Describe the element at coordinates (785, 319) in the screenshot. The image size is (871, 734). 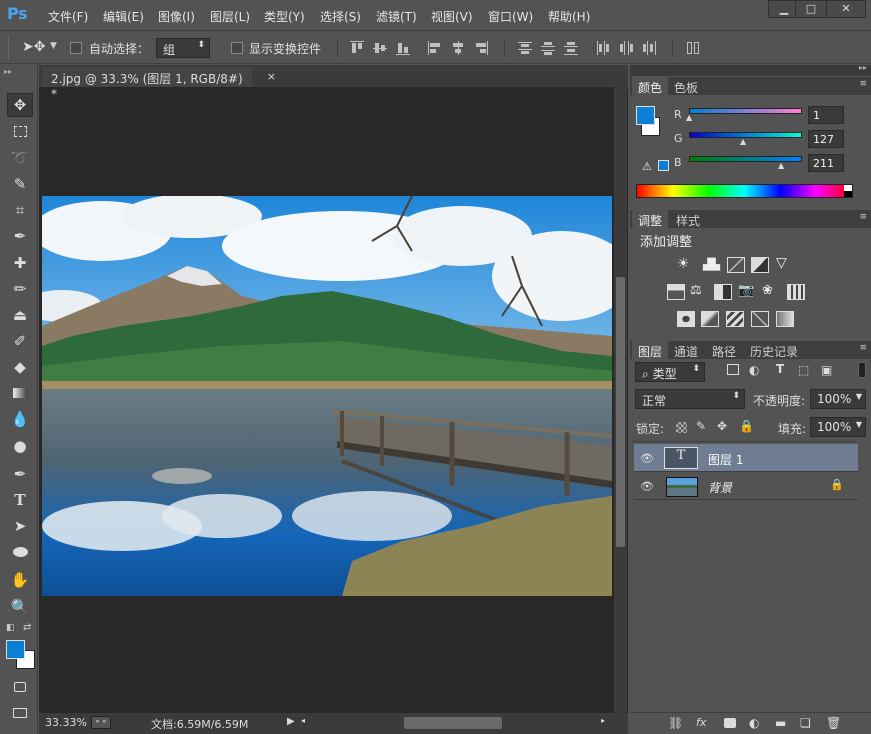
I see `selective-color-icon` at that location.